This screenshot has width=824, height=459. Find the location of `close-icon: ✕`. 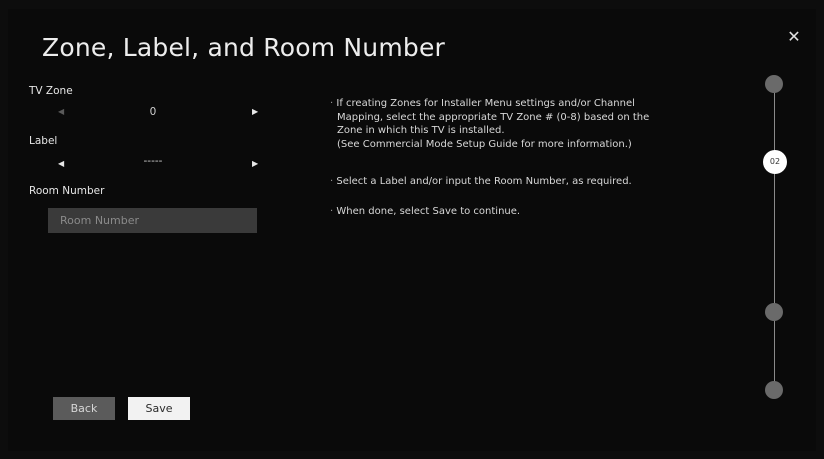

close-icon: ✕ is located at coordinates (794, 37).